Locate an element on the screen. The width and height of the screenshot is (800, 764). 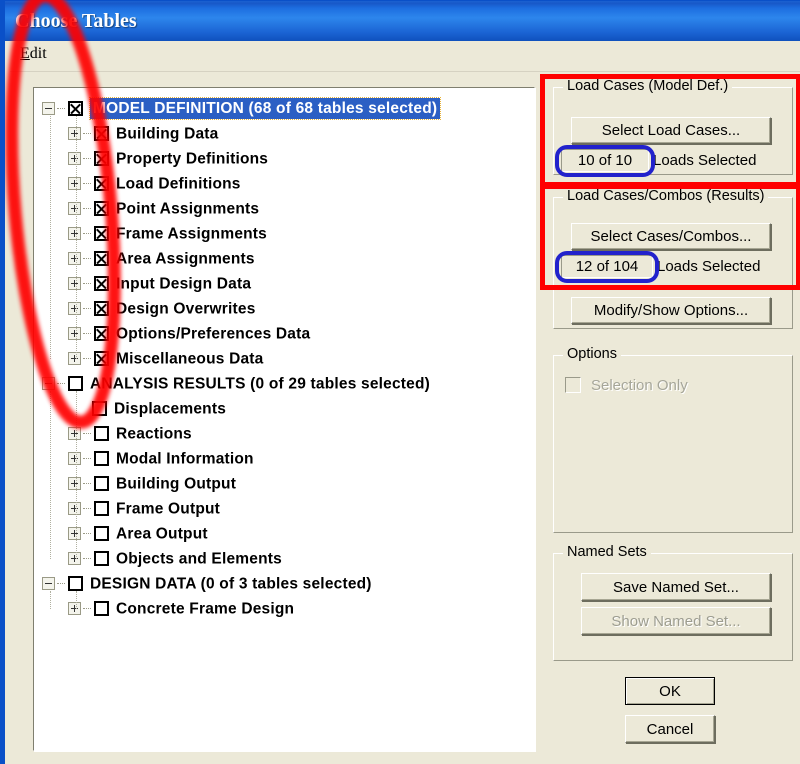
tree-row: Building Data is located at coordinates (126, 133).